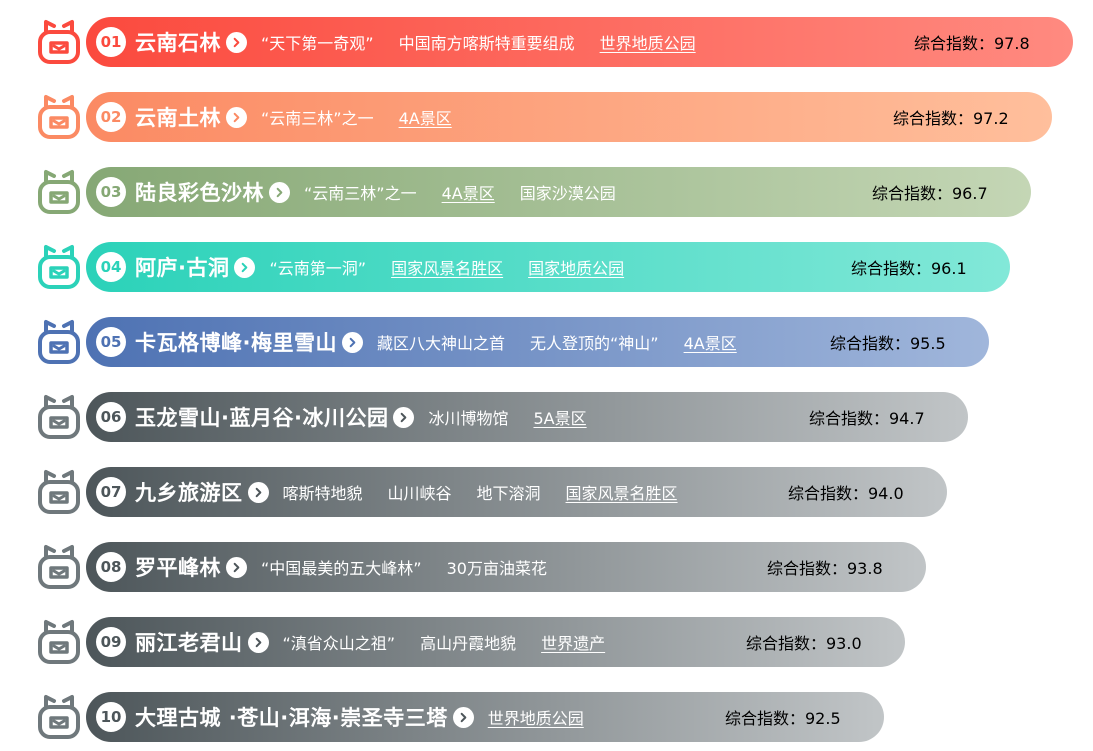 This screenshot has height=751, width=1093. Describe the element at coordinates (318, 268) in the screenshot. I see `tag-text: “云南第一洞”` at that location.